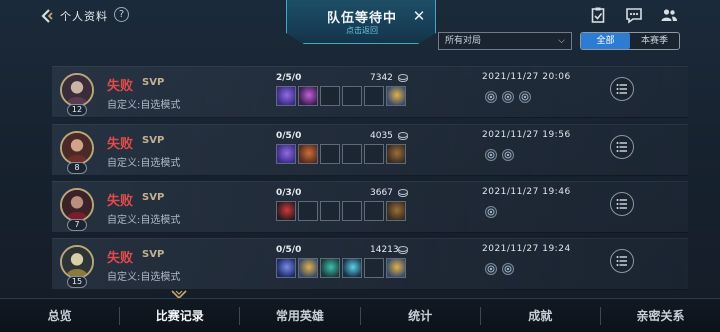  What do you see at coordinates (59, 315) in the screenshot?
I see `tab-overview: 总览` at bounding box center [59, 315].